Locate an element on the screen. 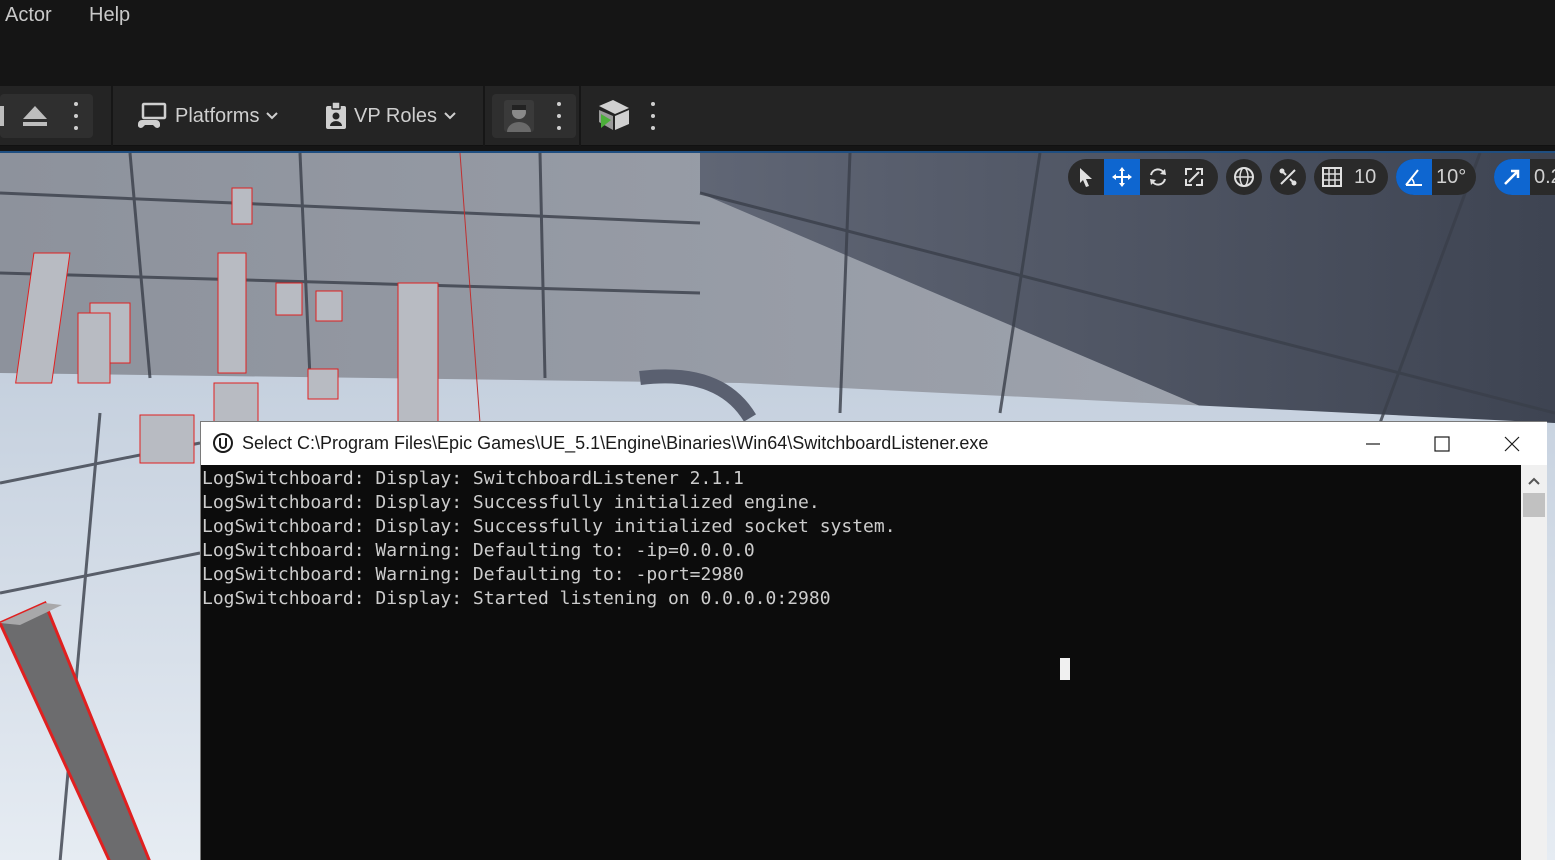 The width and height of the screenshot is (1555, 860). scale-arrow-icon is located at coordinates (1512, 177).